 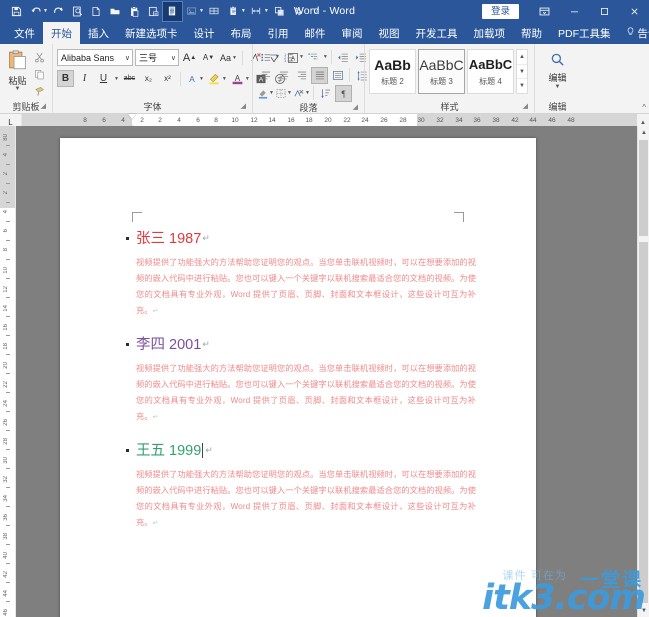 What do you see at coordinates (301, 75) in the screenshot?
I see `align-right-button` at bounding box center [301, 75].